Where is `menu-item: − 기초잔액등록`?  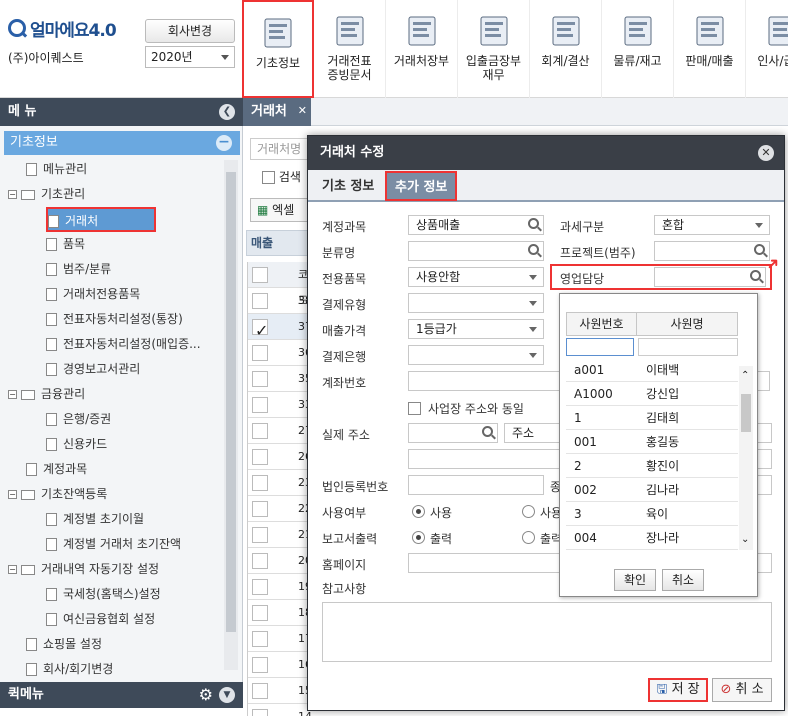 menu-item: − 기초잔액등록 is located at coordinates (115, 494).